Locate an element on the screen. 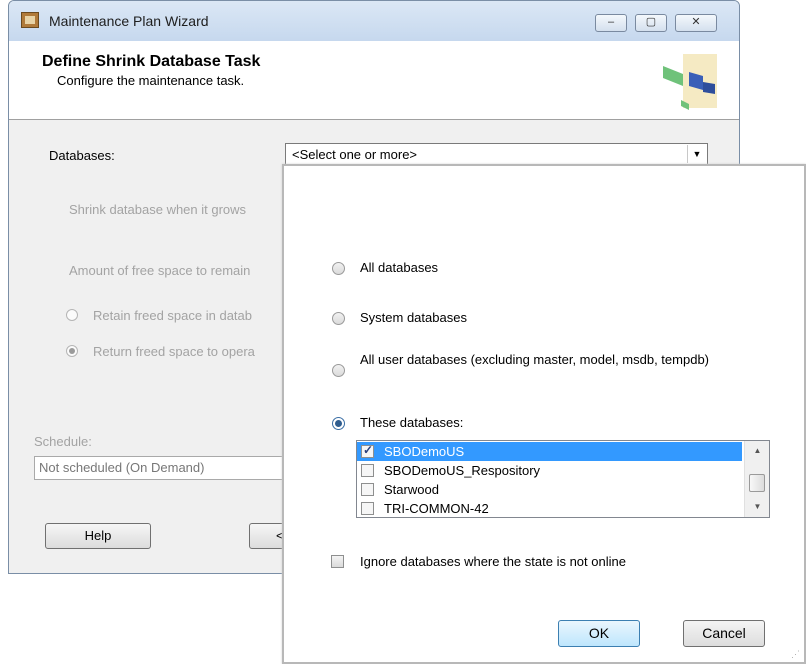  database-name: SBODemoUS is located at coordinates (424, 451).